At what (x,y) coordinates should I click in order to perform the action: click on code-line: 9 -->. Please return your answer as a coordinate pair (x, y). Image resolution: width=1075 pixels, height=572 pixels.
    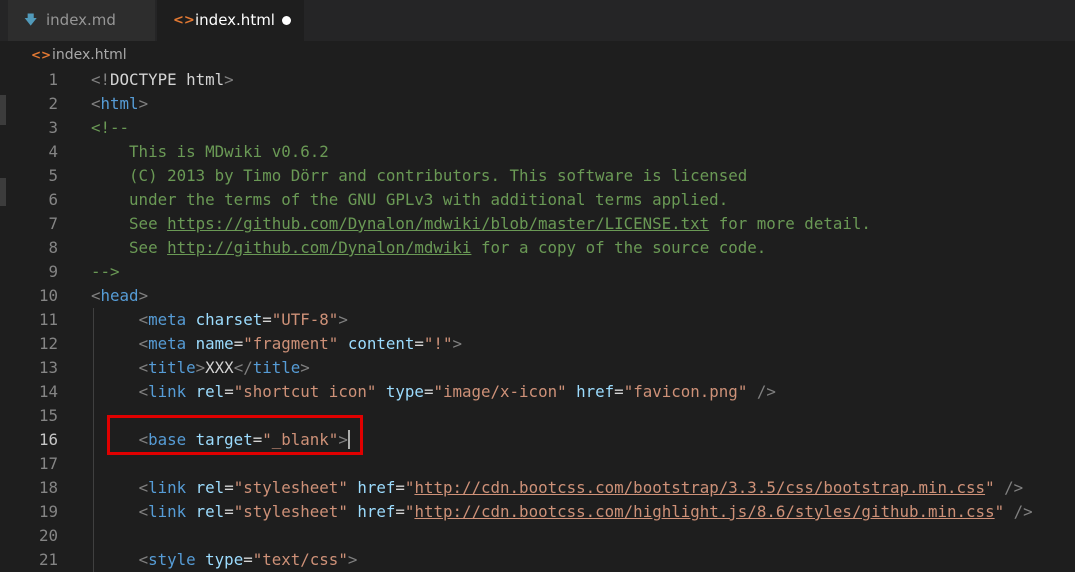
    Looking at the image, I should click on (537, 272).